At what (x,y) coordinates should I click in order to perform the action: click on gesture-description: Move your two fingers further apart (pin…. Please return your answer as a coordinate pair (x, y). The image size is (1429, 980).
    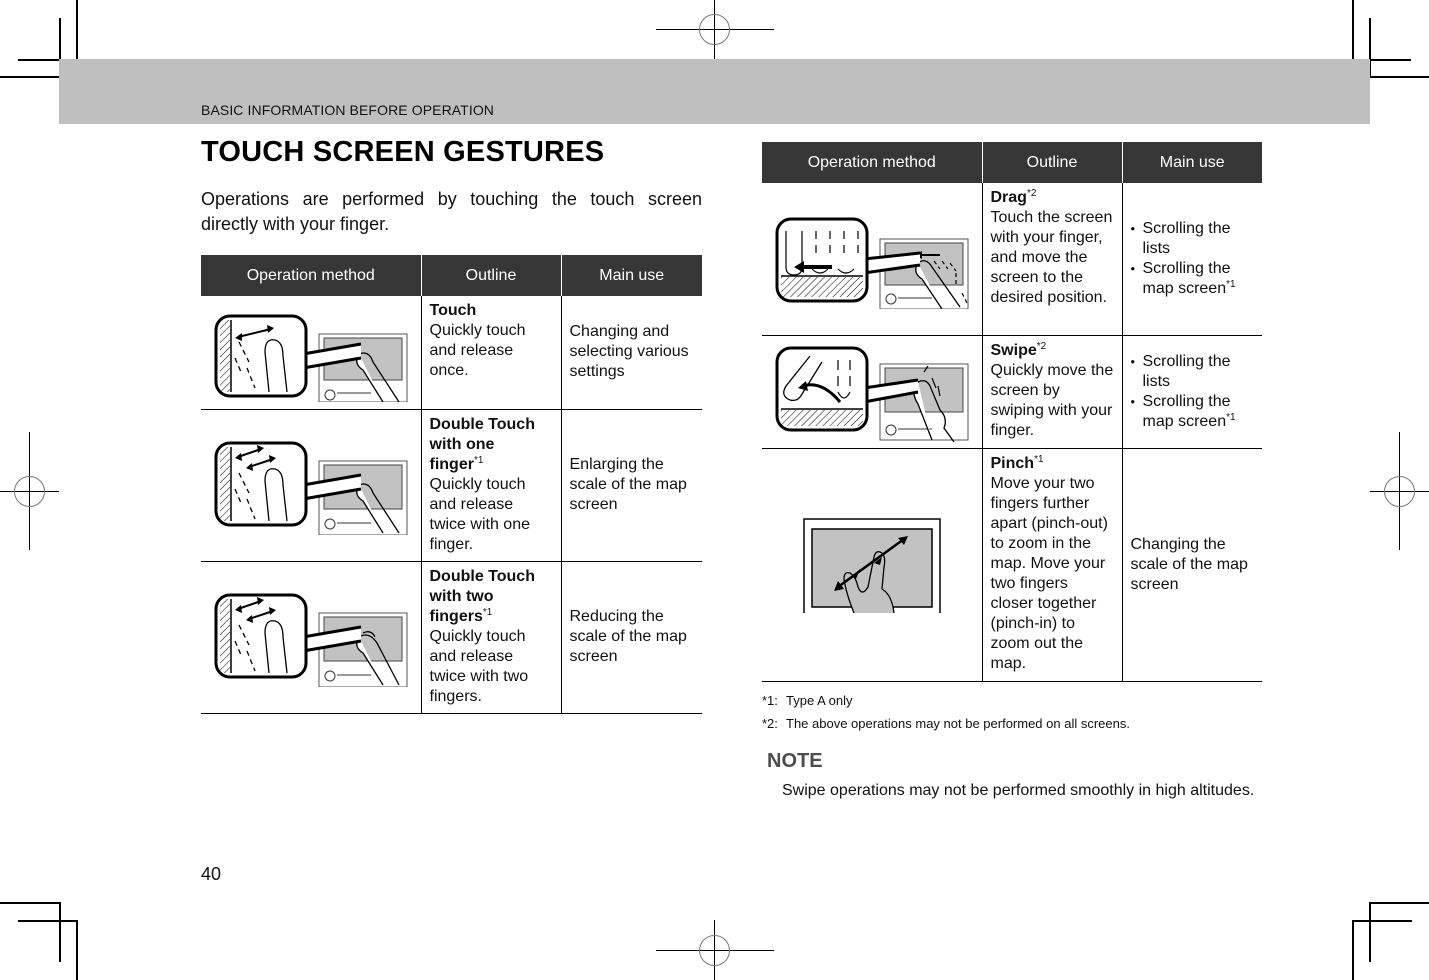
    Looking at the image, I should click on (1049, 573).